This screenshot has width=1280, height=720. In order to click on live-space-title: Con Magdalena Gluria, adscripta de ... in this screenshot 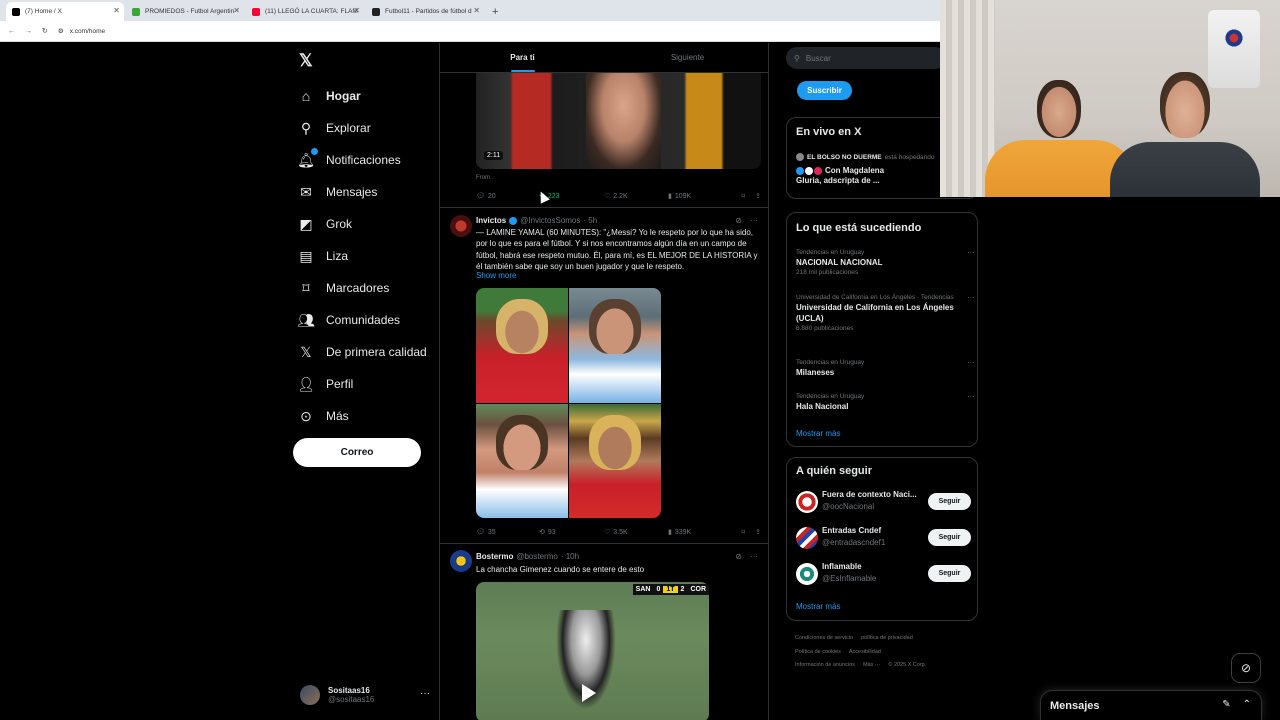, I will do `click(851, 176)`.